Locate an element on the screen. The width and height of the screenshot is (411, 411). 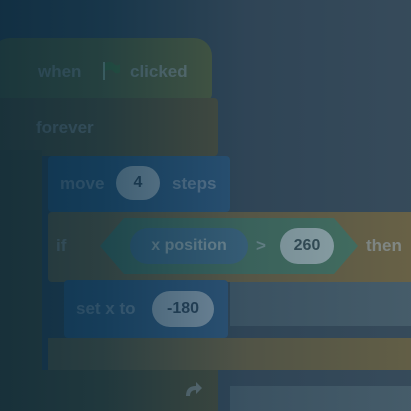
greater-than-operator: x position > 260 is located at coordinates (229, 246).